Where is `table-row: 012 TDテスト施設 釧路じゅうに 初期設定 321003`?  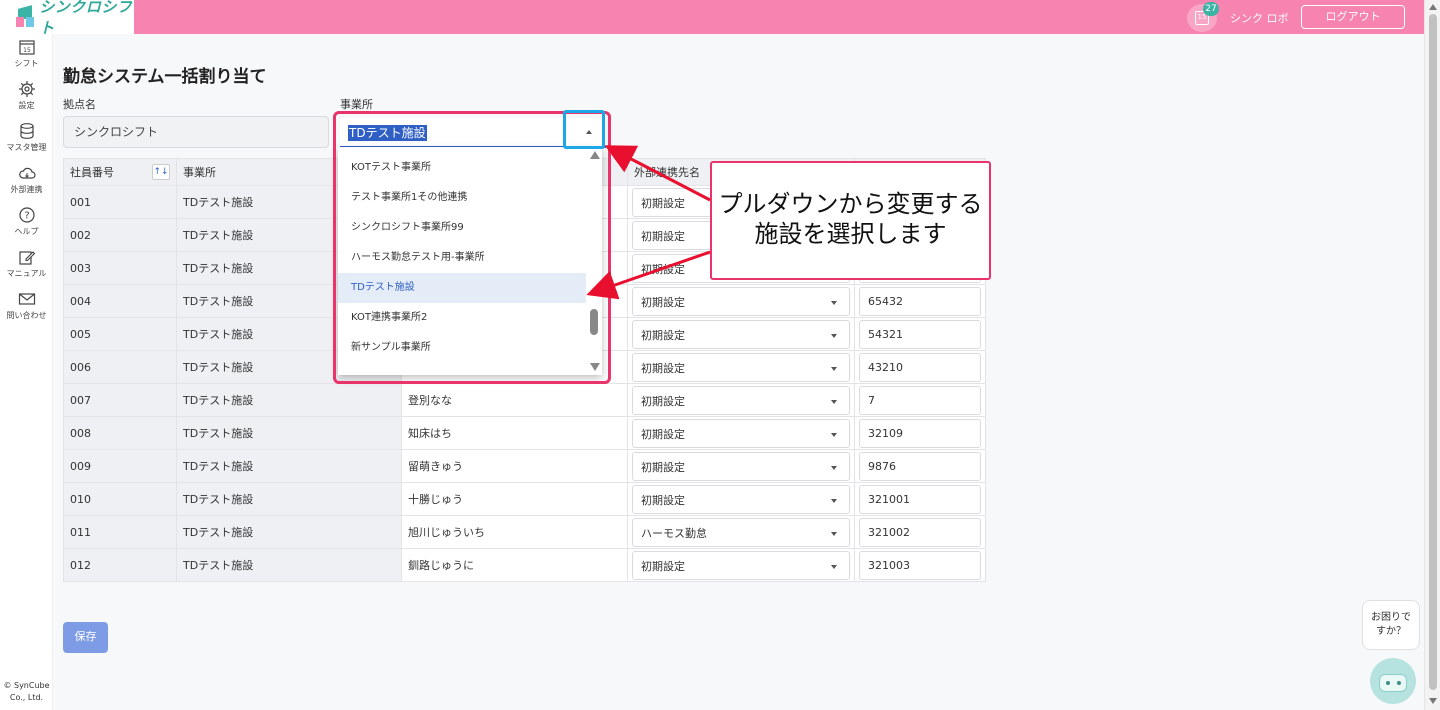
table-row: 012 TDテスト施設 釧路じゅうに 初期設定 321003 is located at coordinates (524, 565).